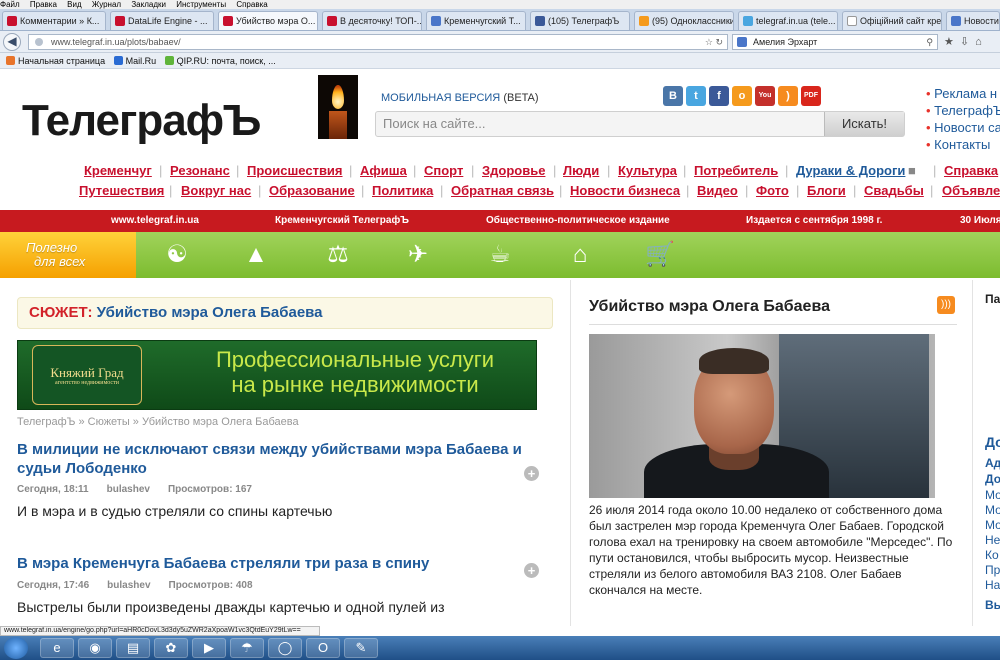 The image size is (1000, 660). What do you see at coordinates (209, 648) in the screenshot?
I see `media-player-icon: ▶` at bounding box center [209, 648].